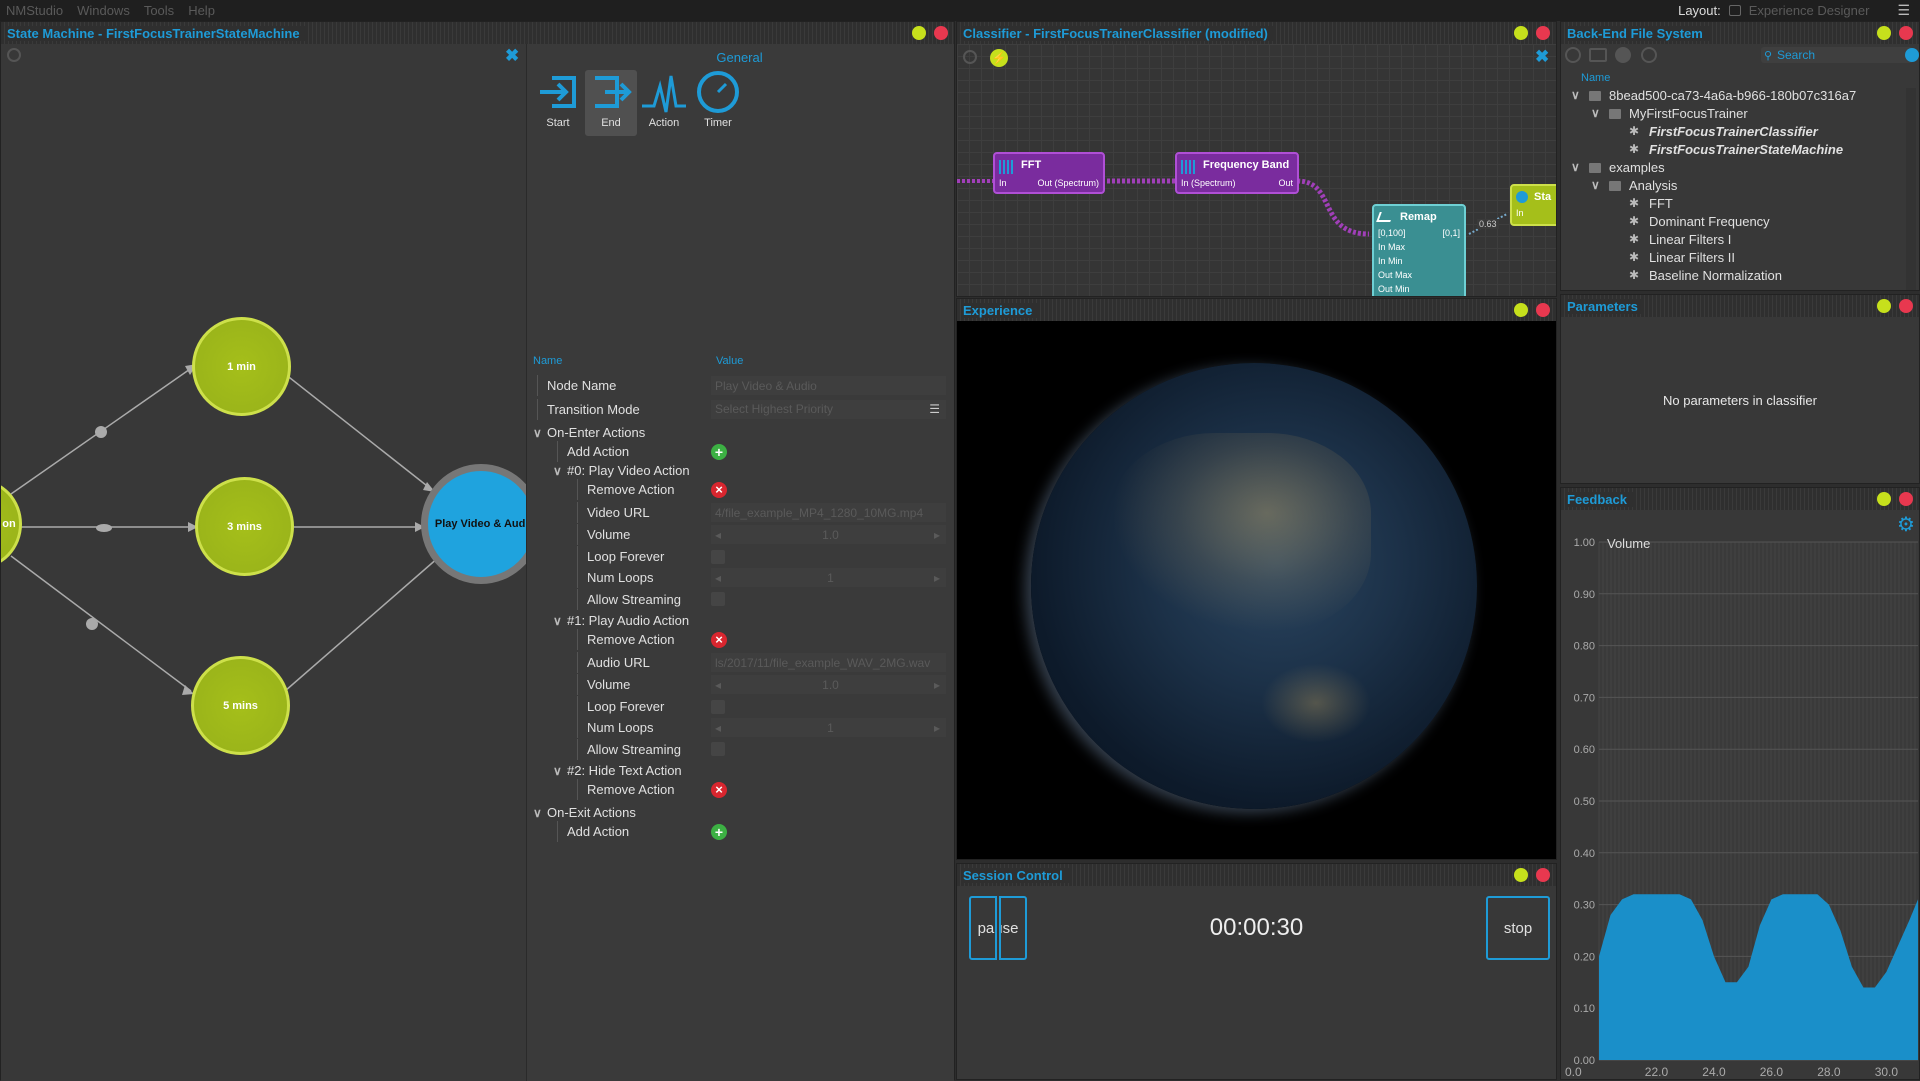 Image resolution: width=1920 pixels, height=1081 pixels. What do you see at coordinates (1731, 277) in the screenshot?
I see `tree-item: ✱ Baseline Normalization` at bounding box center [1731, 277].